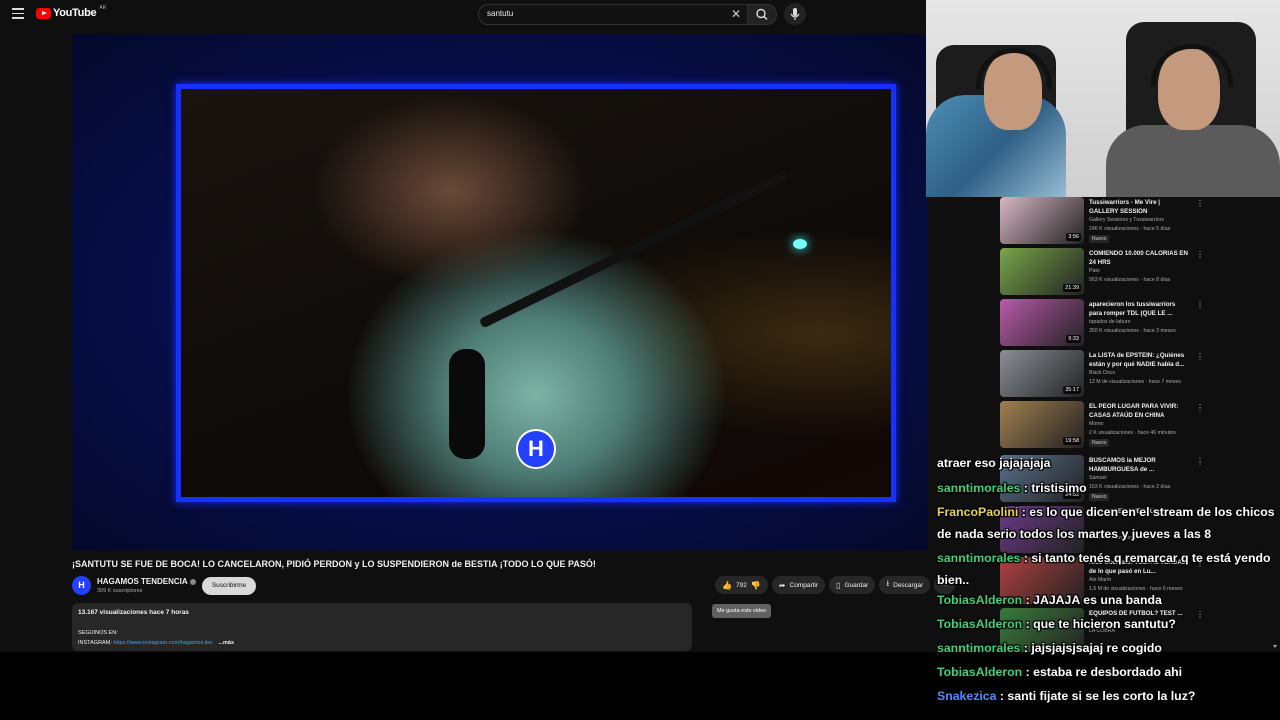  I want to click on chat-username: Snakezica, so click(966, 696).